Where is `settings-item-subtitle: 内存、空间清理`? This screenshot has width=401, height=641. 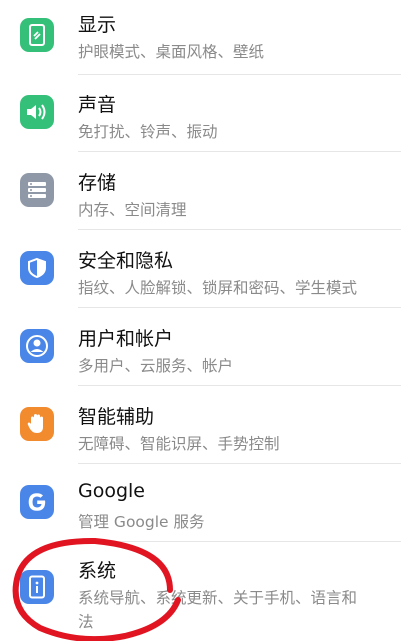 settings-item-subtitle: 内存、空间清理 is located at coordinates (132, 210).